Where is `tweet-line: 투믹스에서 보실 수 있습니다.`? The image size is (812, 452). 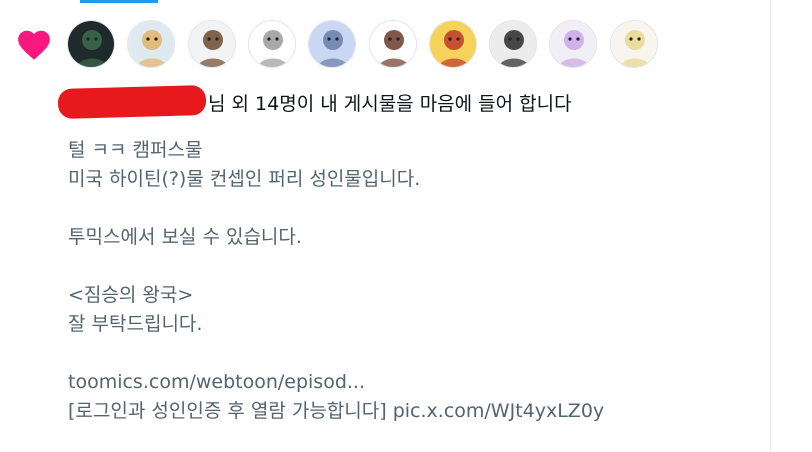 tweet-line: 투믹스에서 보실 수 있습니다. is located at coordinates (185, 237).